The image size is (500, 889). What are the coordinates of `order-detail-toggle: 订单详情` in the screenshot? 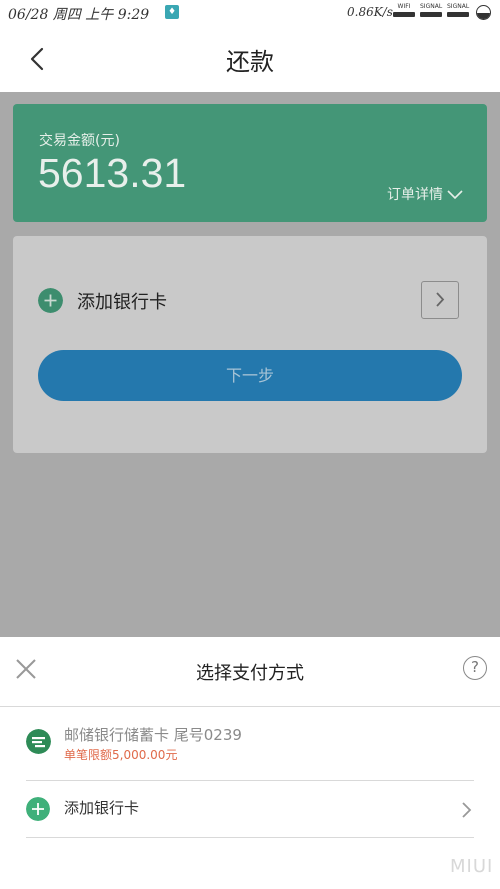 It's located at (425, 194).